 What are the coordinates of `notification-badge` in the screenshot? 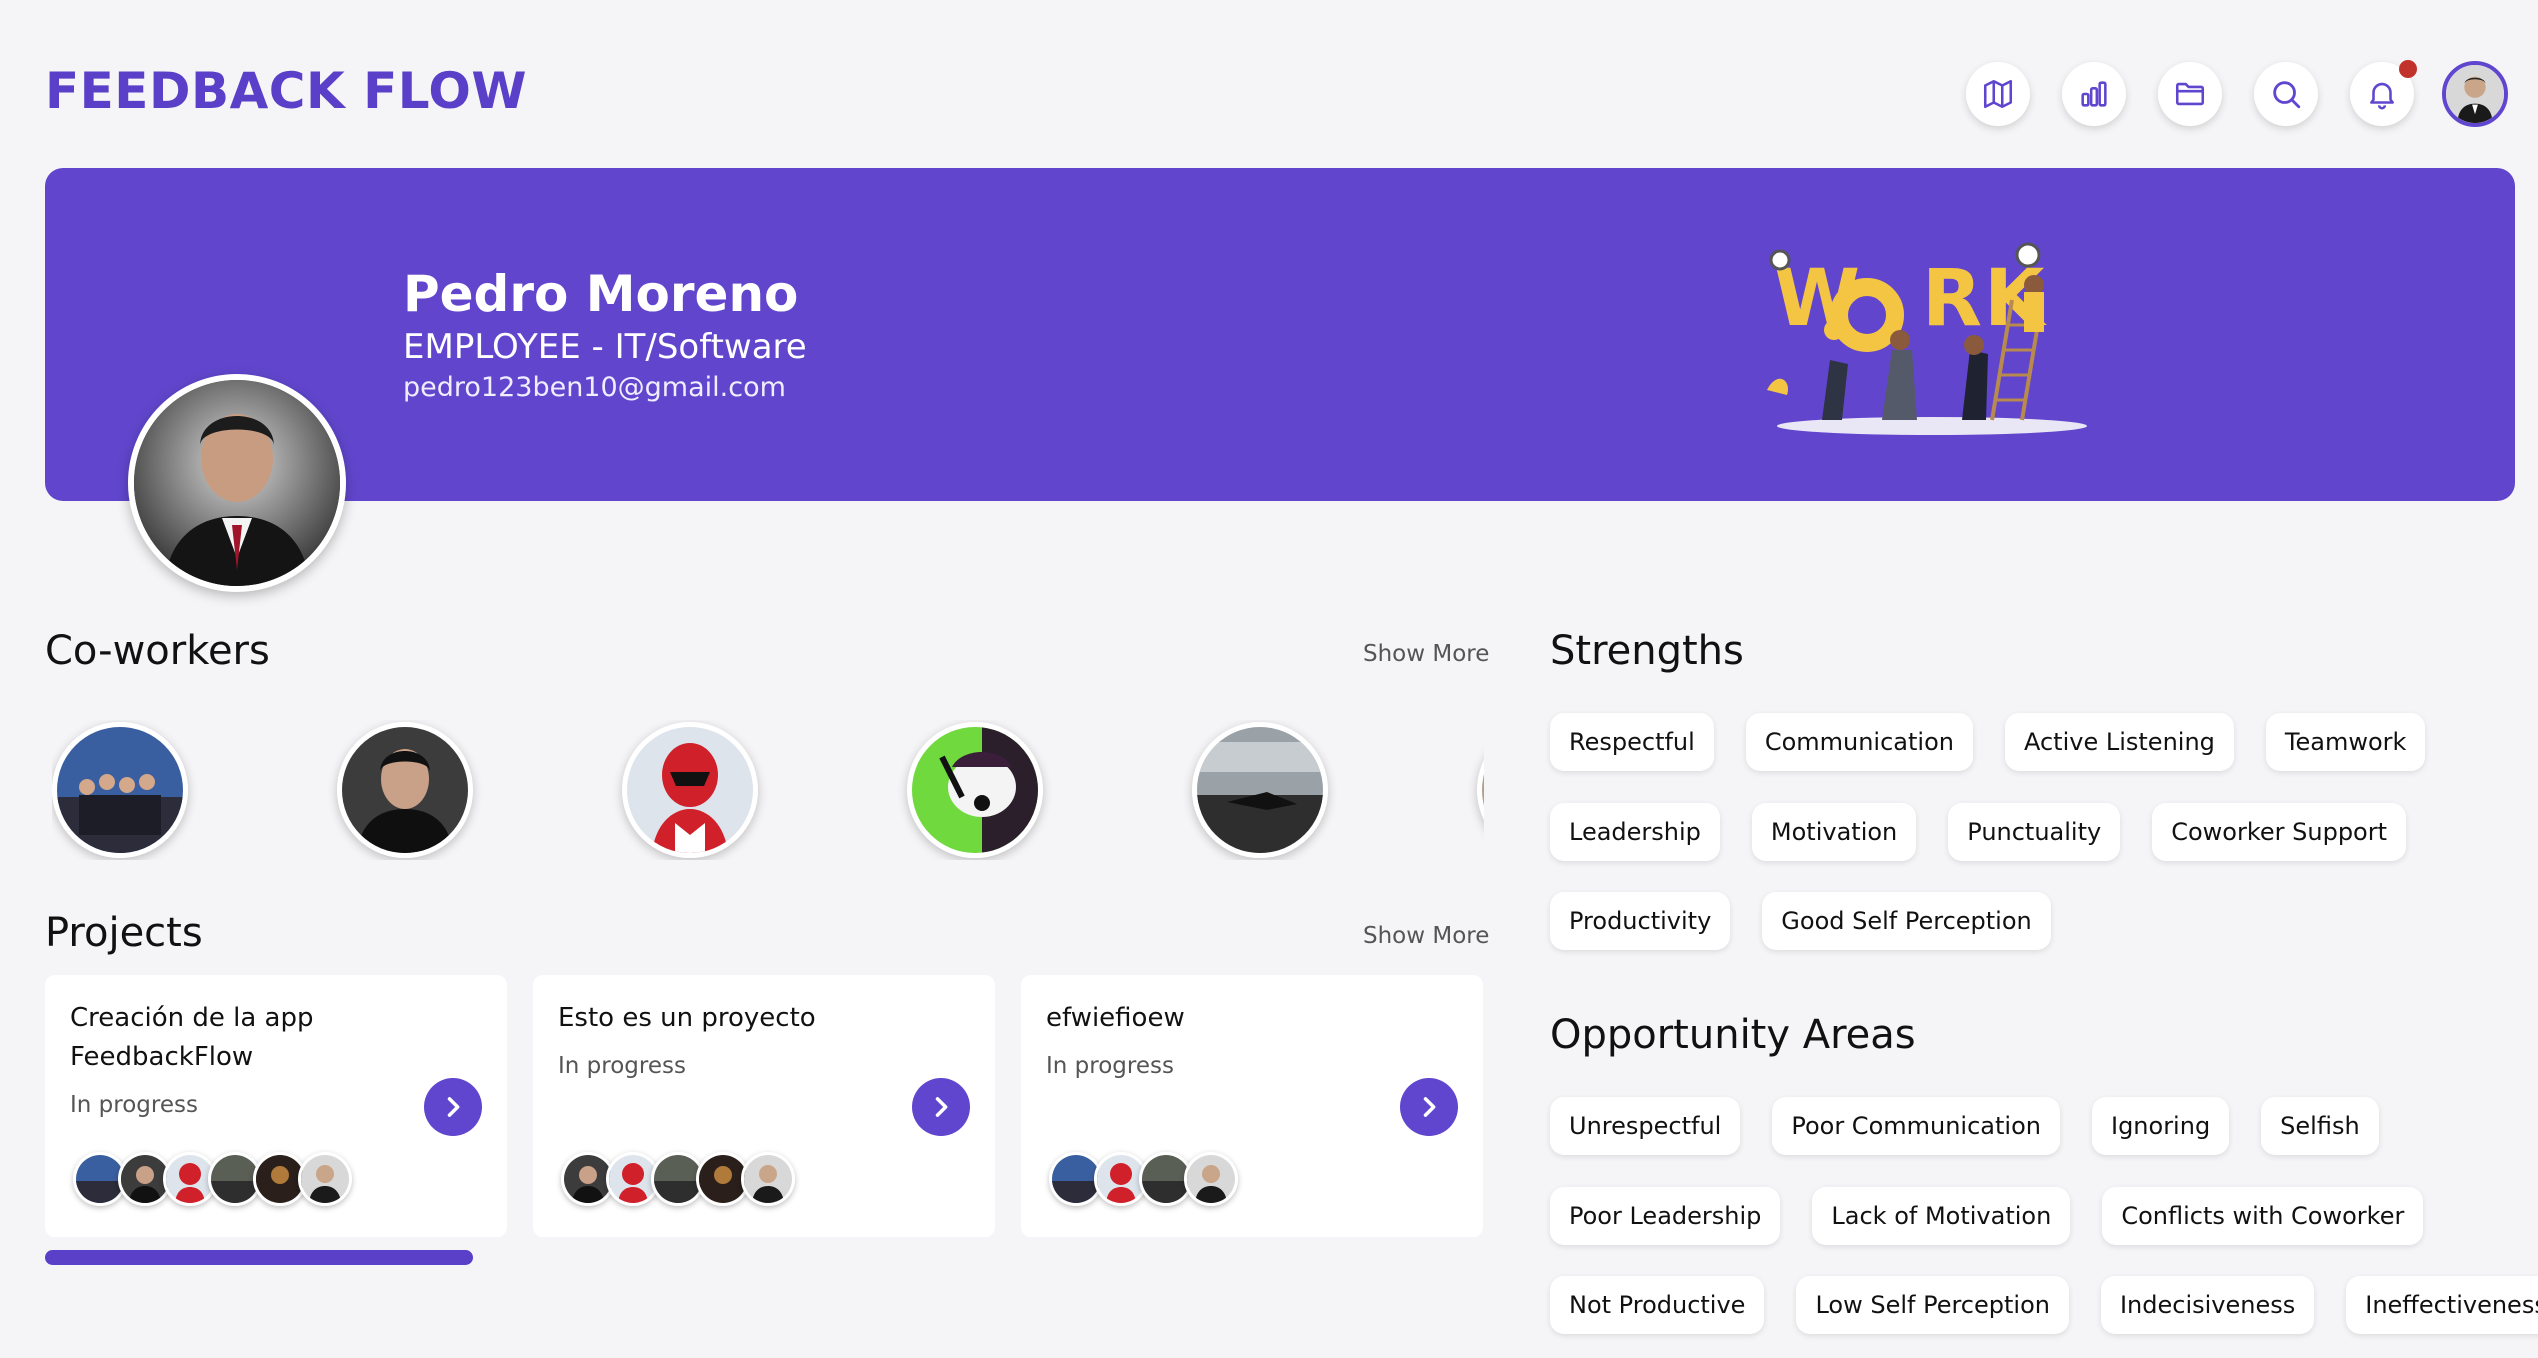 It's located at (2408, 69).